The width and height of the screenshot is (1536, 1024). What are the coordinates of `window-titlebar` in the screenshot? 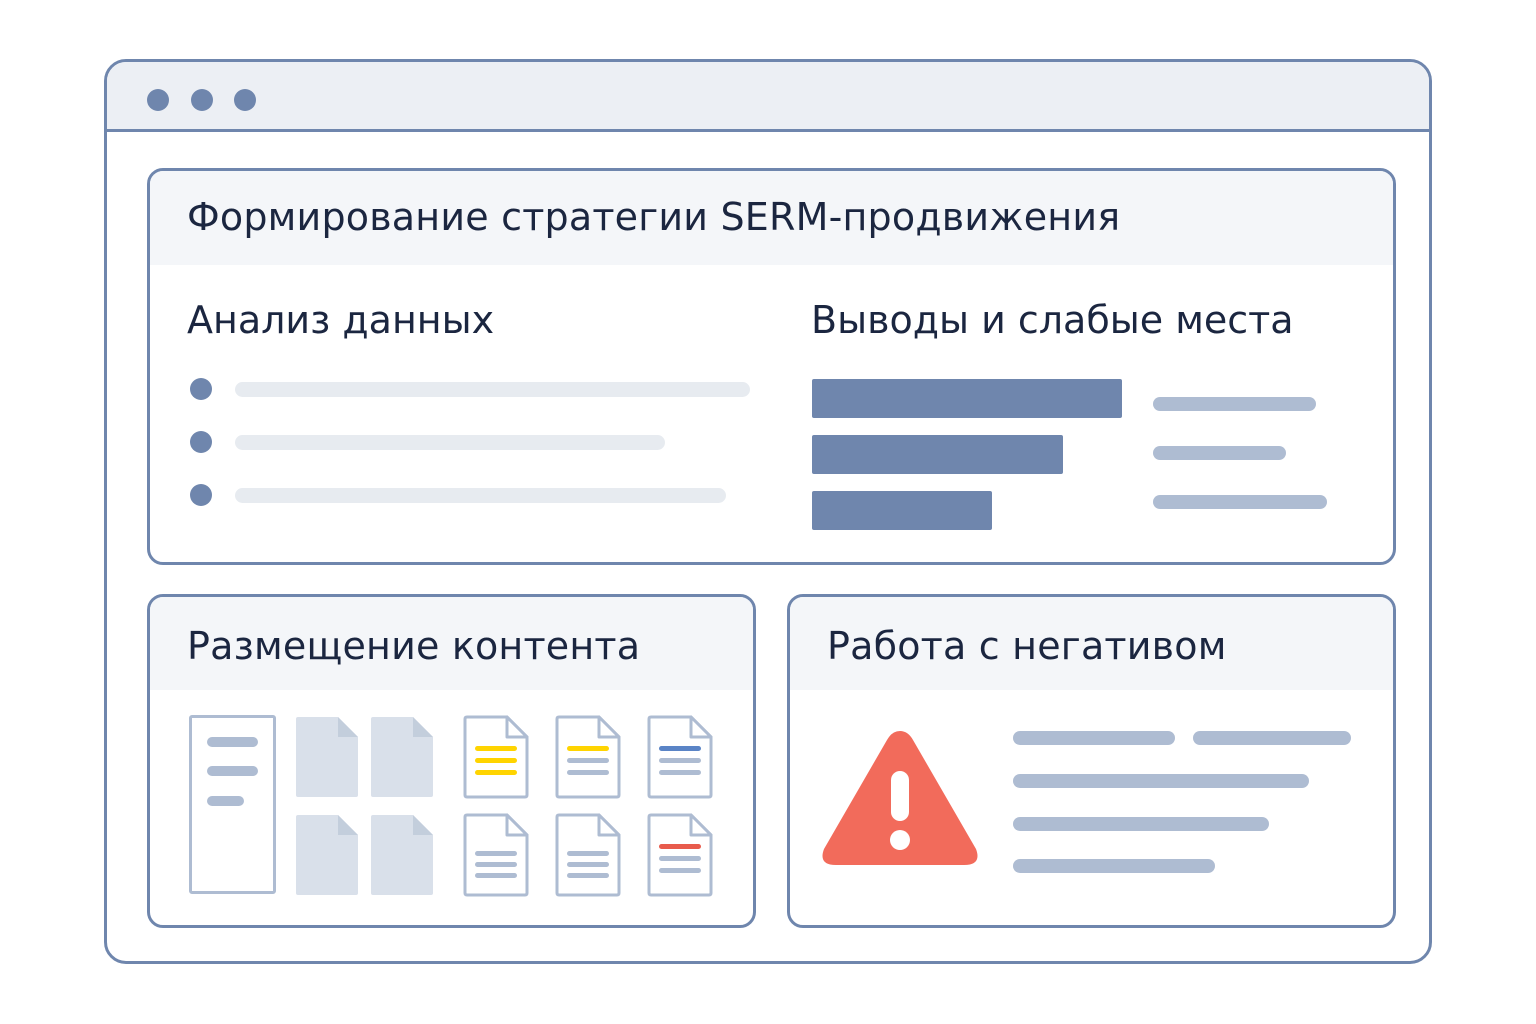 It's located at (768, 97).